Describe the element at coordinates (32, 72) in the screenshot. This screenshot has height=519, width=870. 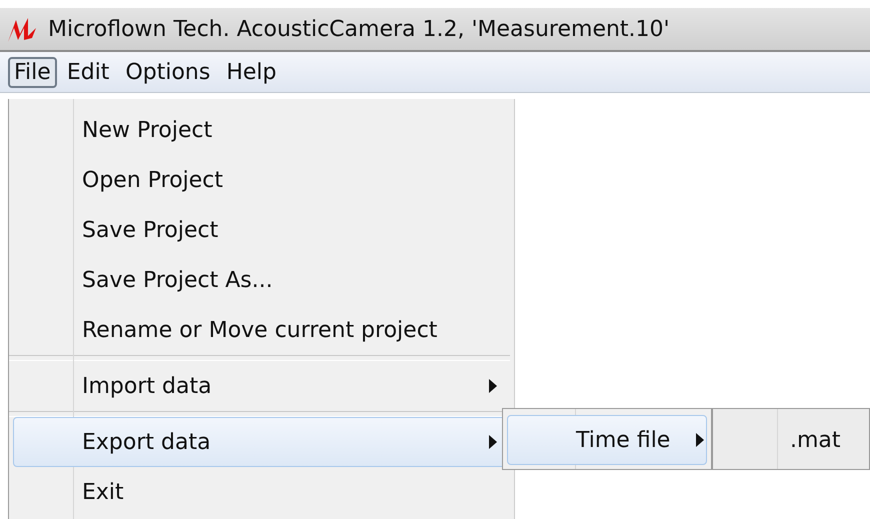
I see `menu-title: File` at that location.